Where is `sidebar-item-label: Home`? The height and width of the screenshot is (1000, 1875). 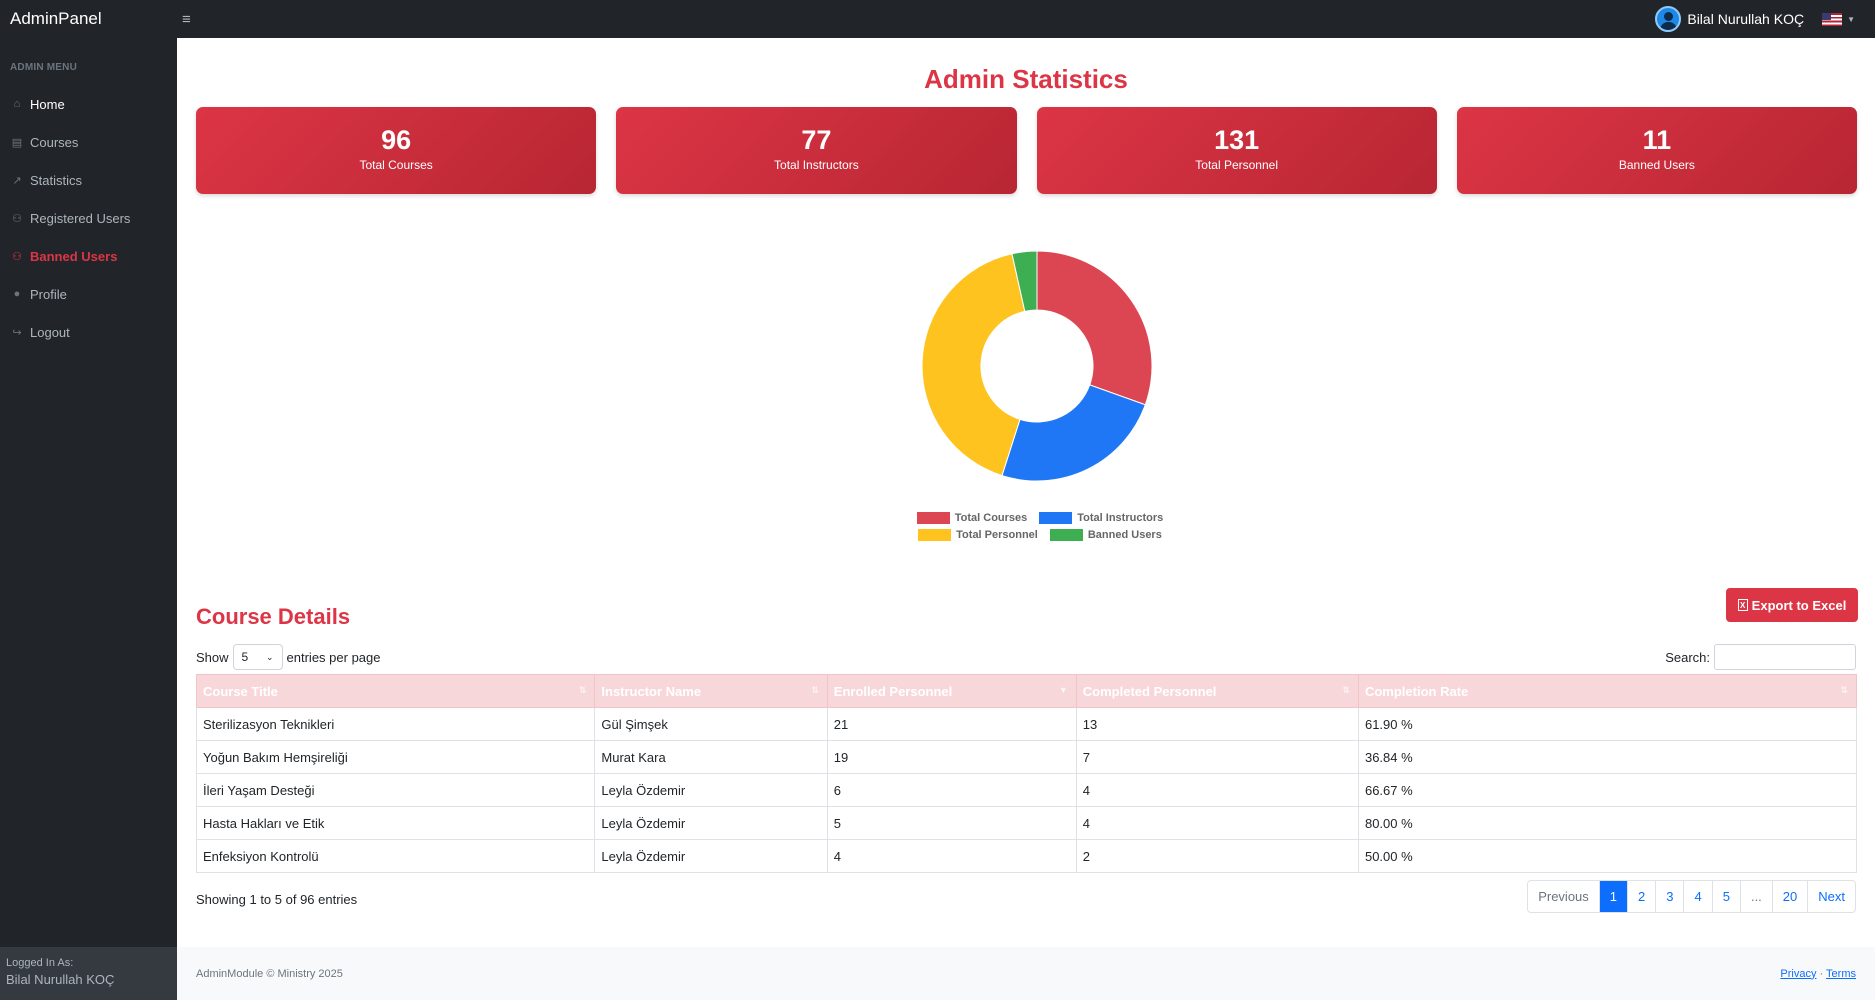 sidebar-item-label: Home is located at coordinates (47, 104).